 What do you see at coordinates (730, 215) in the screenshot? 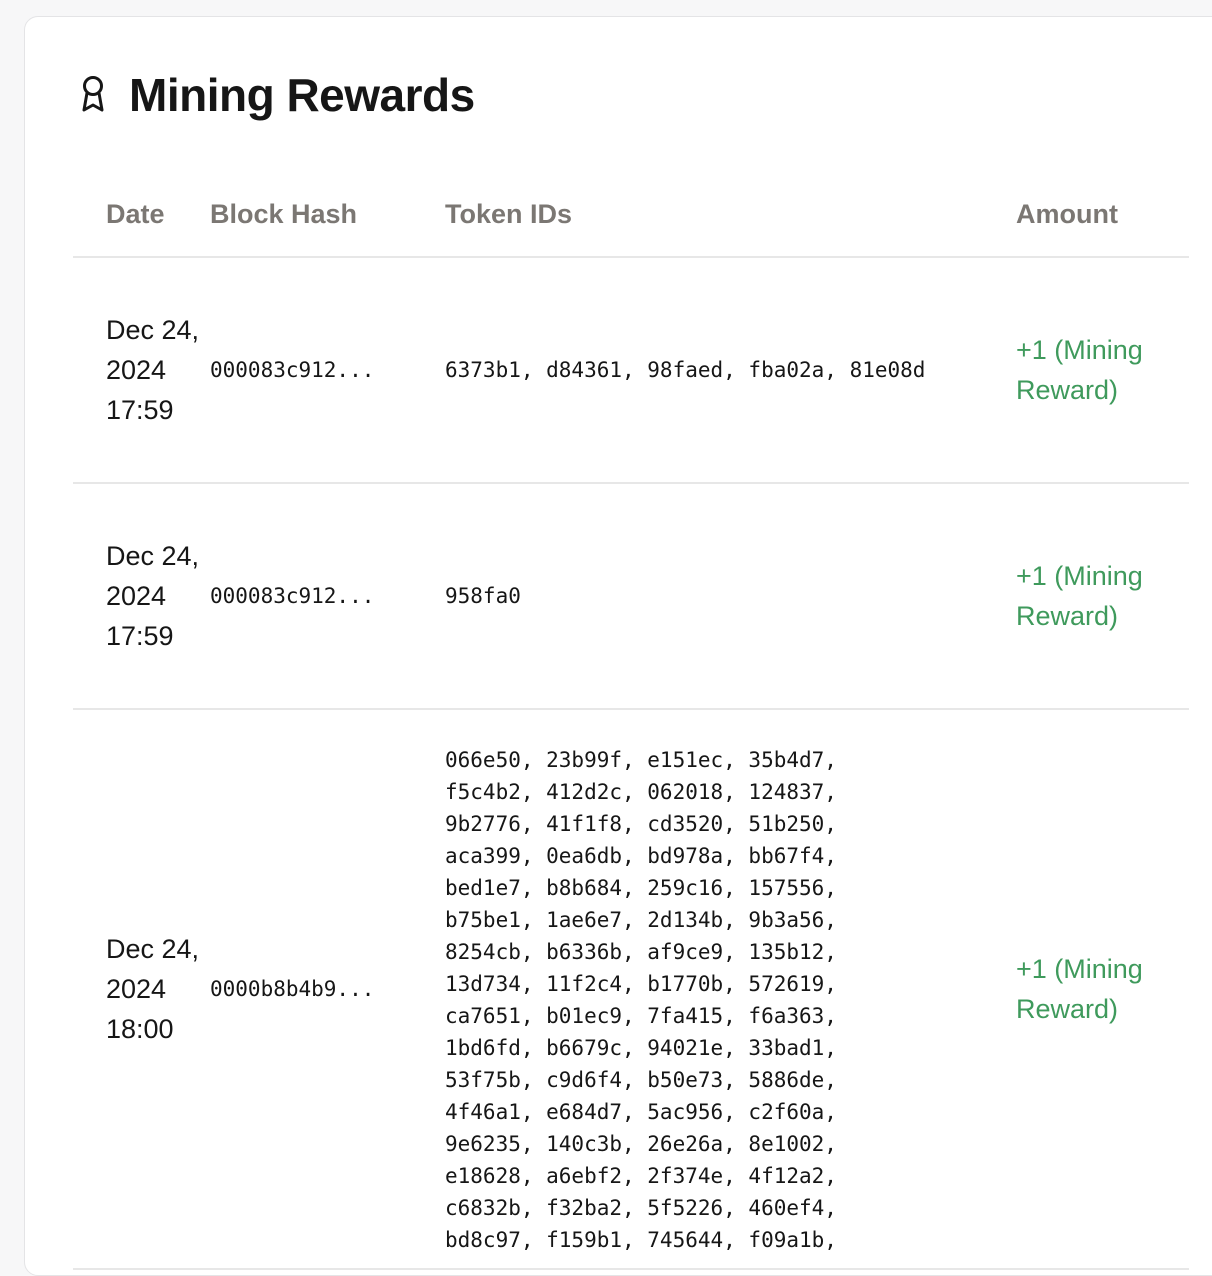
I see `column-header-token-ids: Token IDs` at bounding box center [730, 215].